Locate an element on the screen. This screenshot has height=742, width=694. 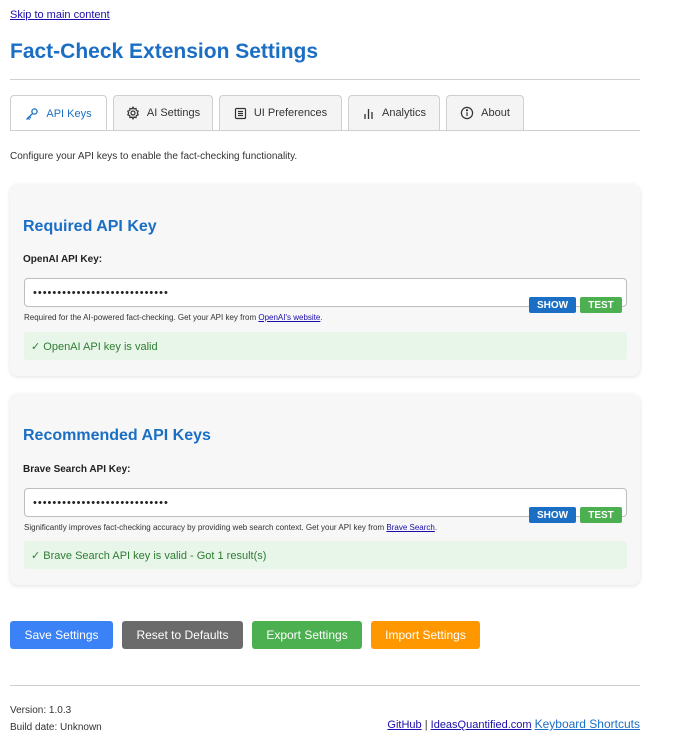
openai-key-label: OpenAI API Key: is located at coordinates (63, 259).